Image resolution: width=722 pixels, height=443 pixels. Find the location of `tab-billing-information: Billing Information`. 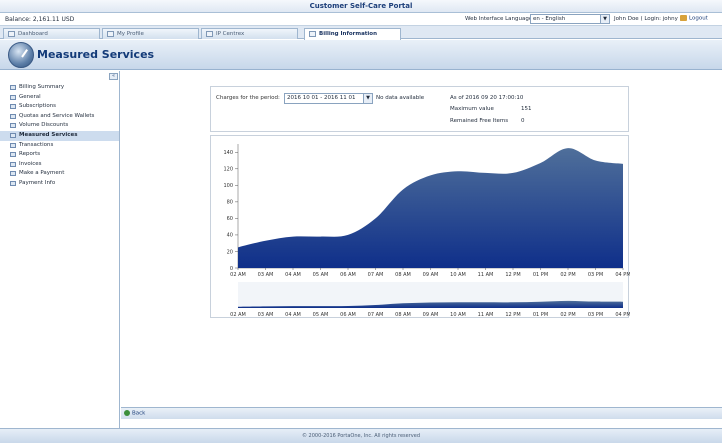

tab-billing-information: Billing Information is located at coordinates (352, 34).